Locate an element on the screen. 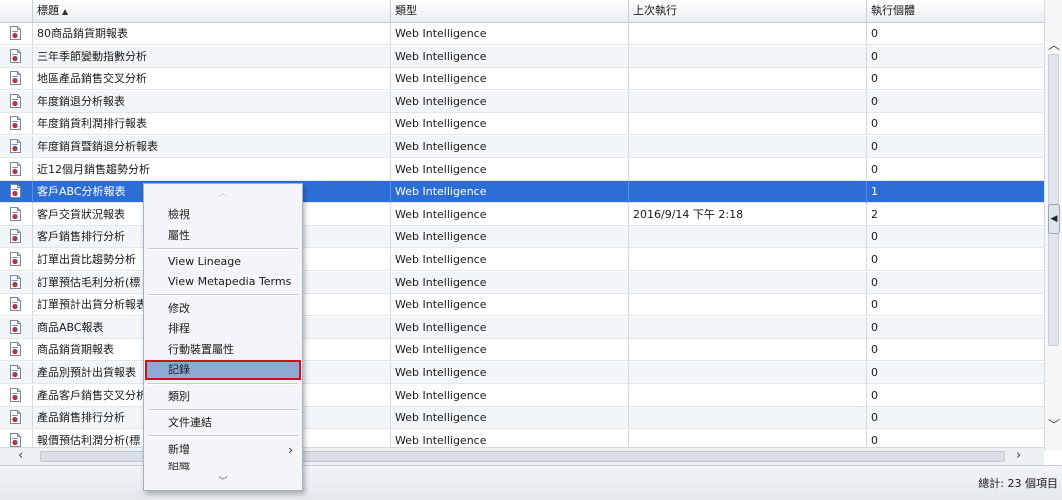  icon-column-header is located at coordinates (16, 11).